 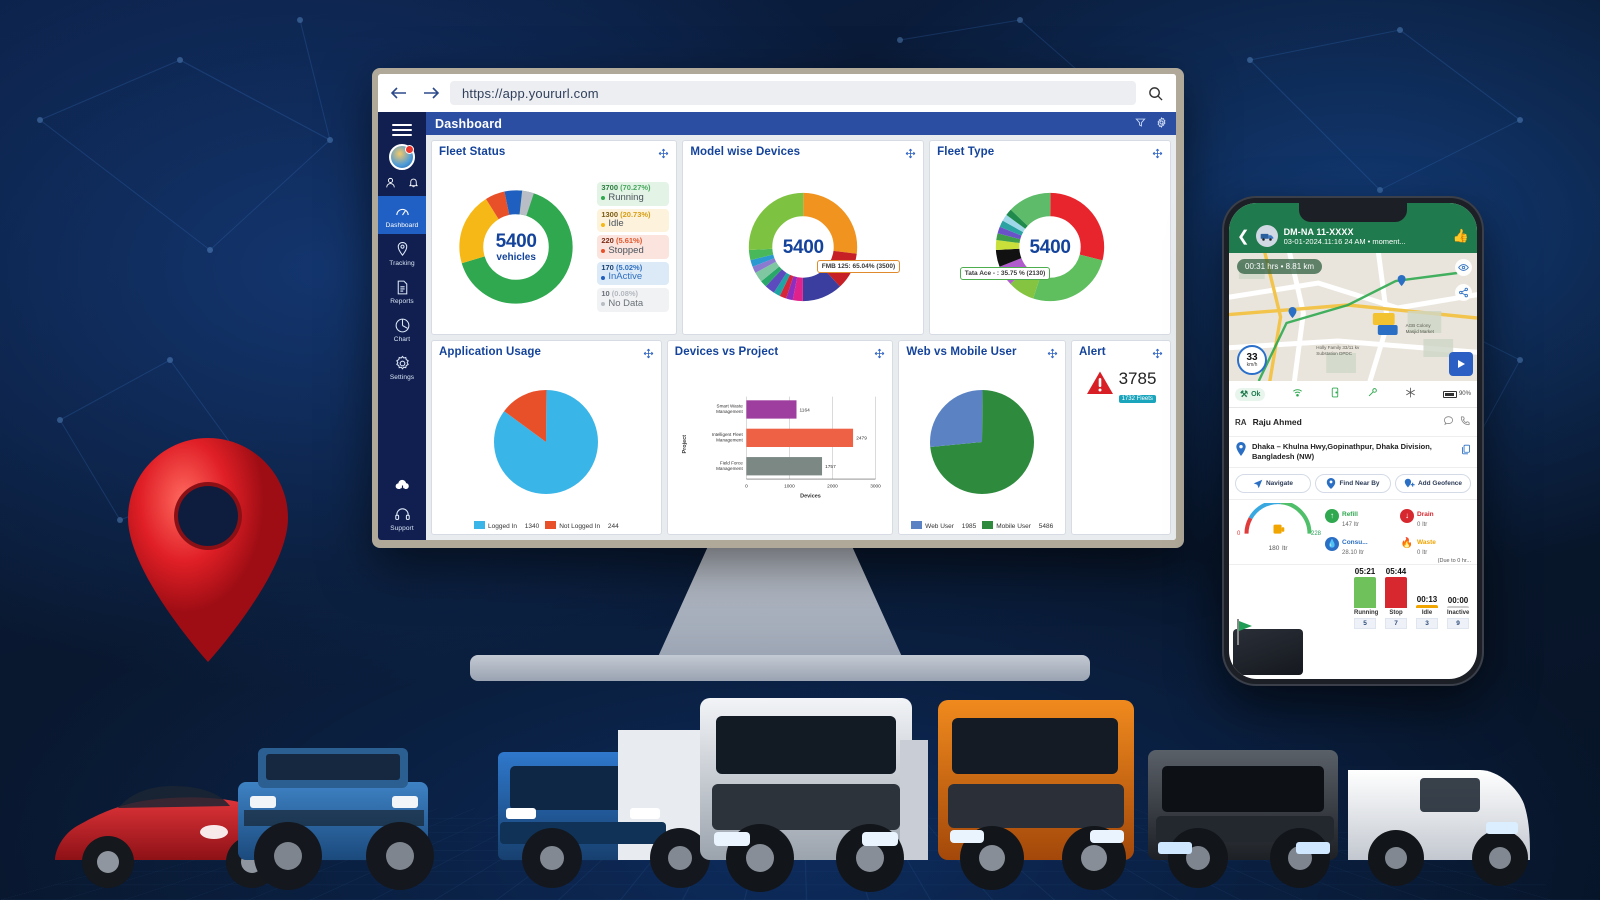 I want to click on url-bar: https://app.yoururl.com, so click(x=793, y=93).